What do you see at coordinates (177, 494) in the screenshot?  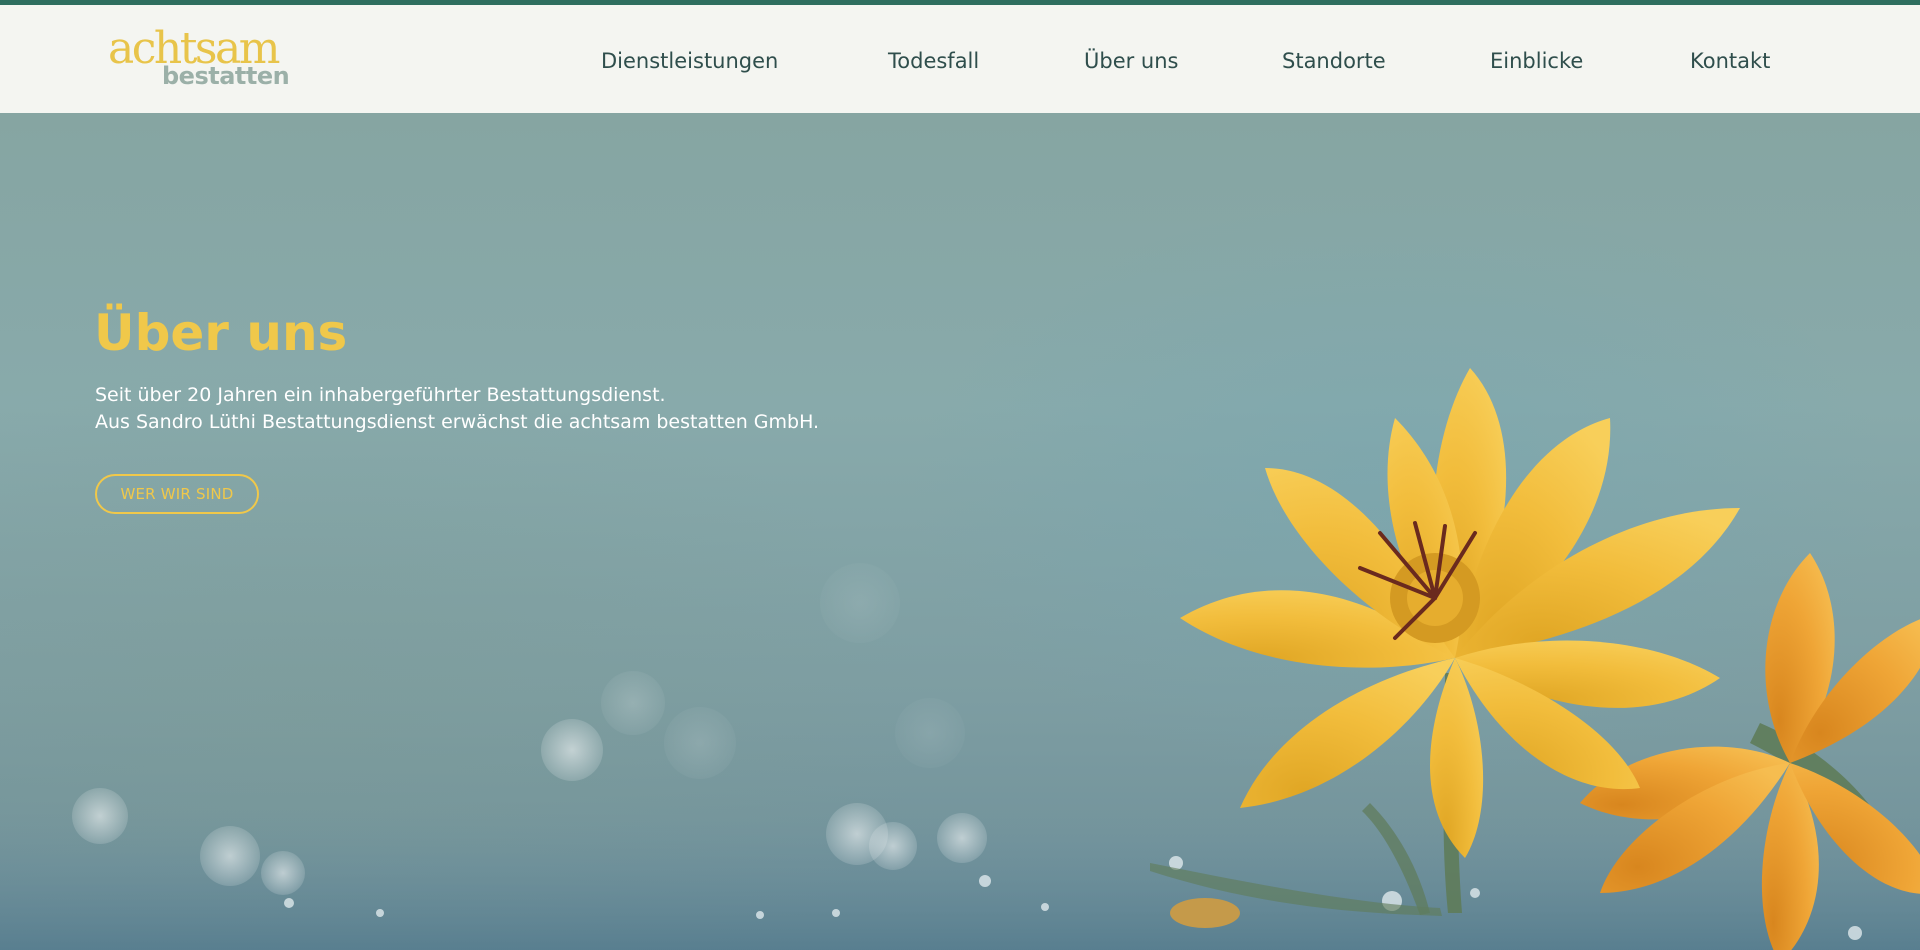 I see `wer-wir-sind-button: WER WIR SIND` at bounding box center [177, 494].